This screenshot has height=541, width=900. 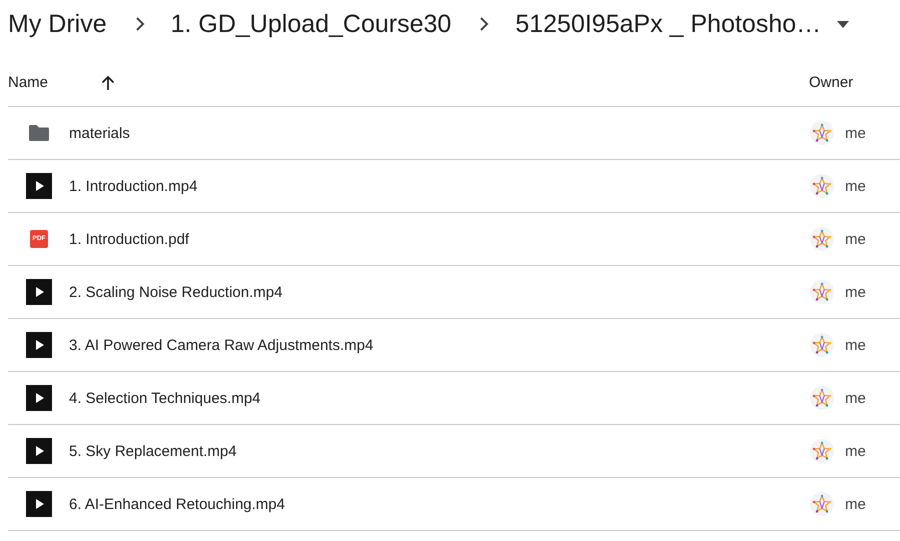 I want to click on file-name: 3. AI Powered Camera Raw Adjustments.mp4, so click(x=221, y=345).